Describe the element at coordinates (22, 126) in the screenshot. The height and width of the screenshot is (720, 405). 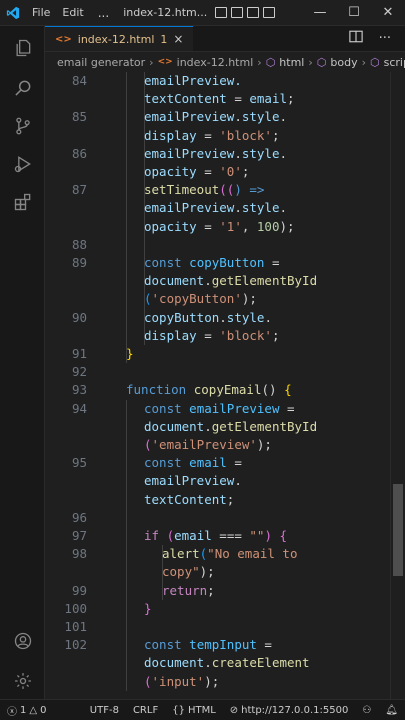
I see `source-control-icon` at that location.